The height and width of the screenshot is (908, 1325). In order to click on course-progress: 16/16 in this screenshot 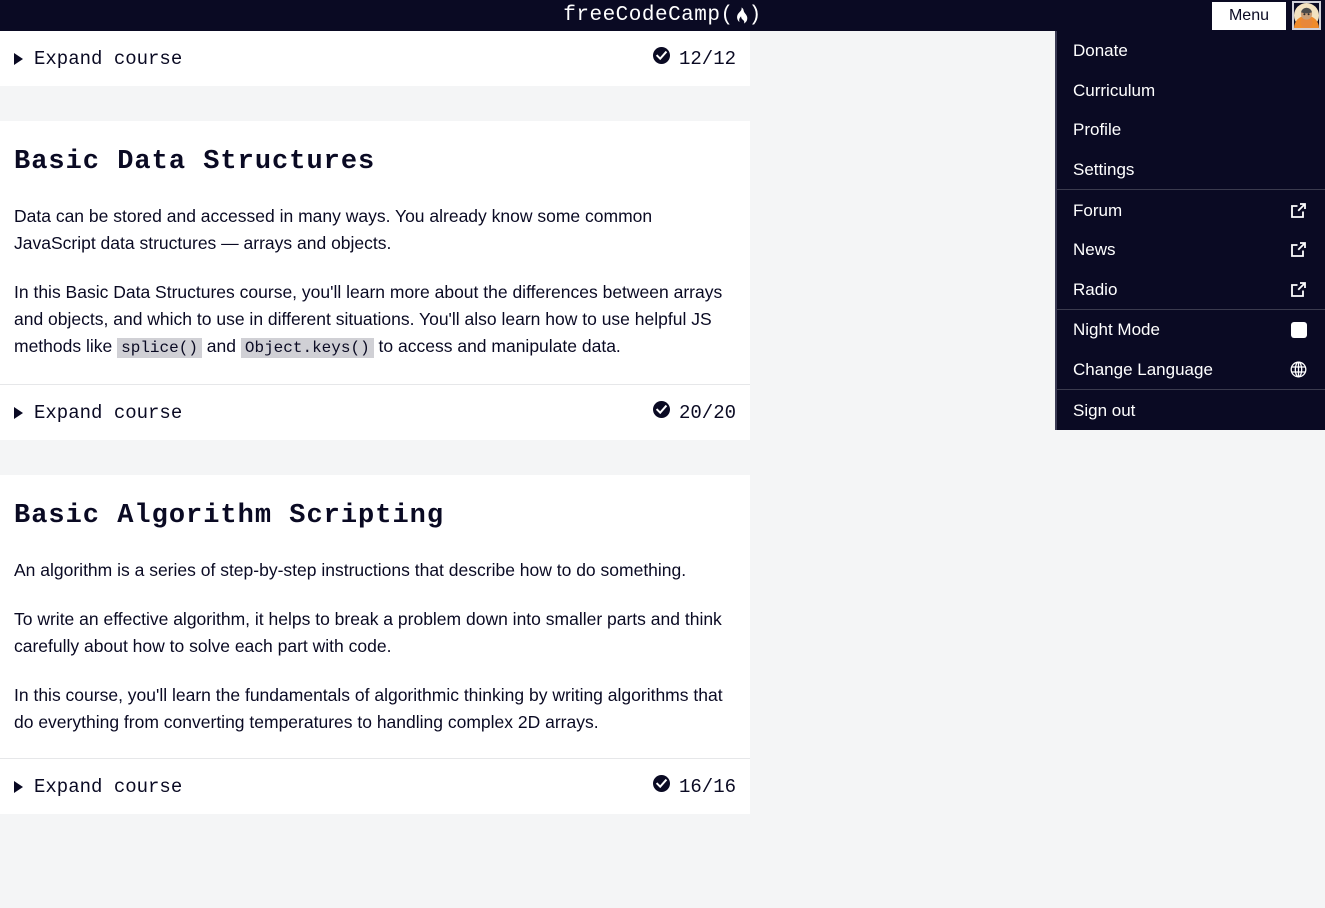, I will do `click(694, 786)`.